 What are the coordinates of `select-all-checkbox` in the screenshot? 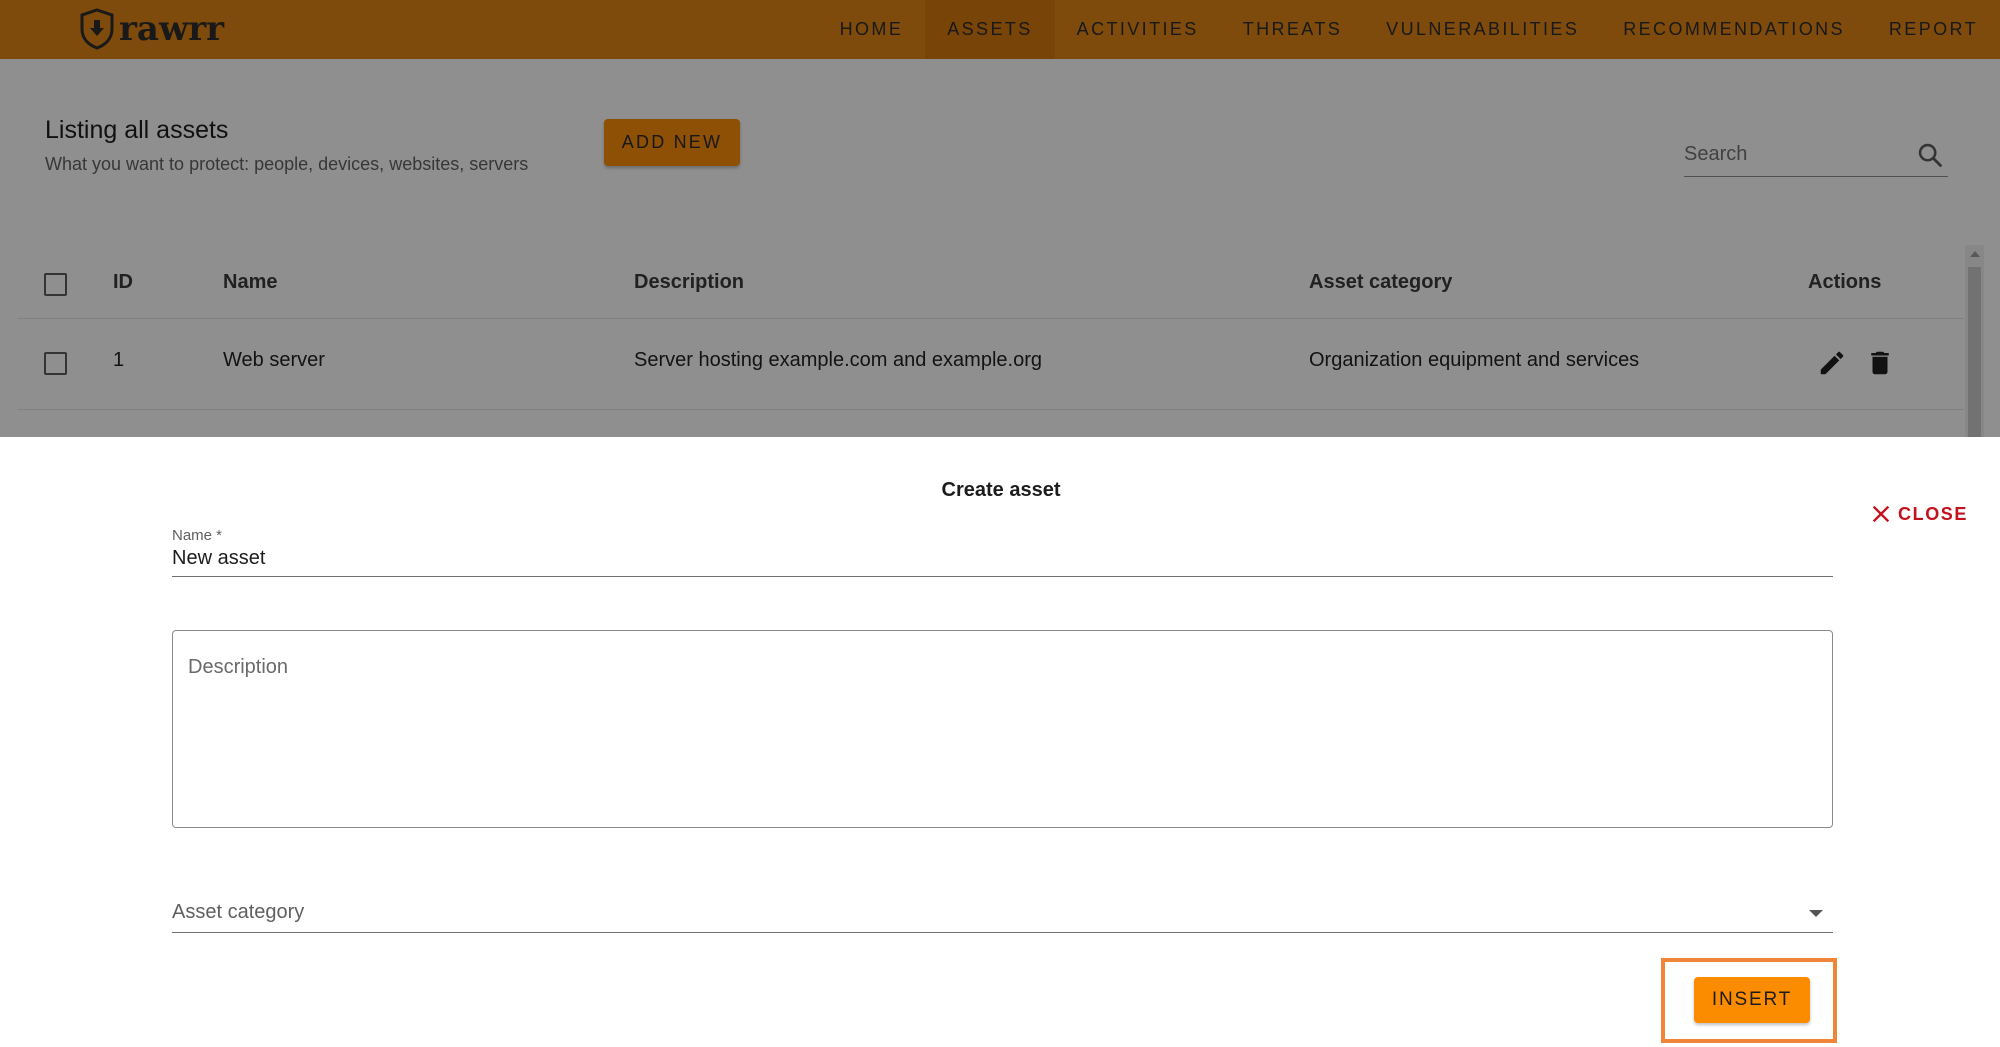 It's located at (55, 284).